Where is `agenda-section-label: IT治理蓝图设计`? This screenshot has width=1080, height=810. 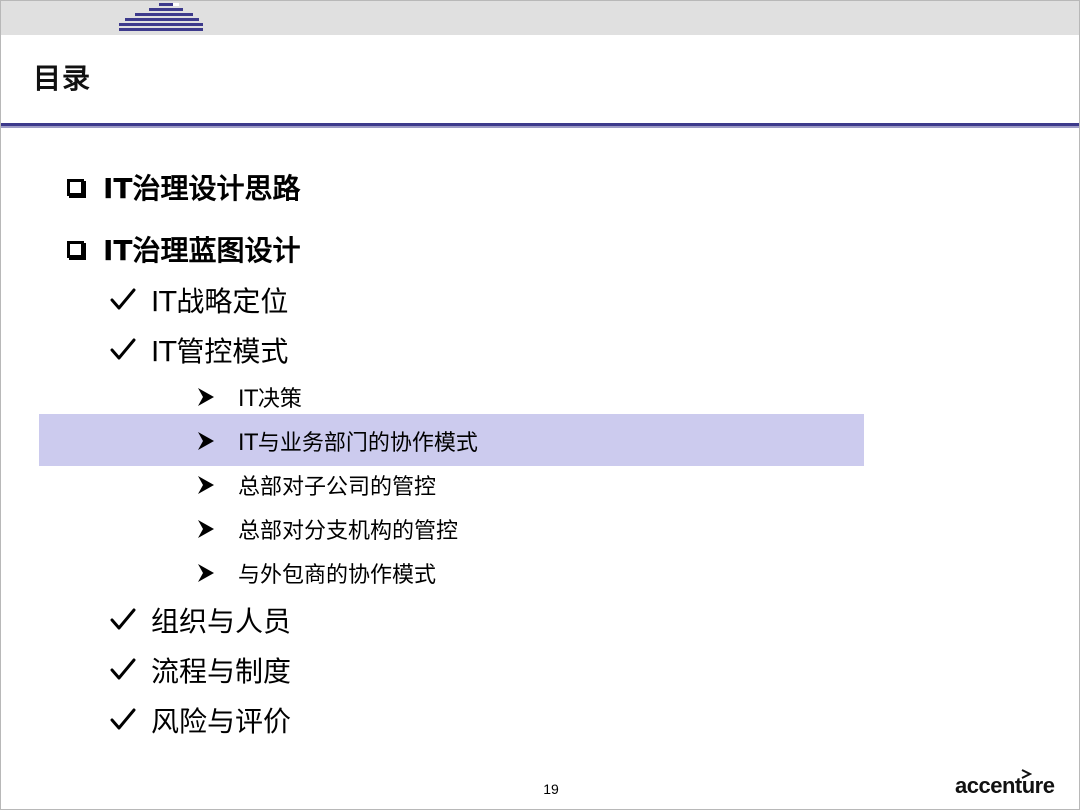
agenda-section-label: IT治理蓝图设计 is located at coordinates (202, 250).